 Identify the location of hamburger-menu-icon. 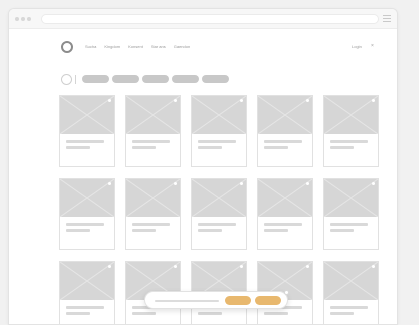
(387, 19).